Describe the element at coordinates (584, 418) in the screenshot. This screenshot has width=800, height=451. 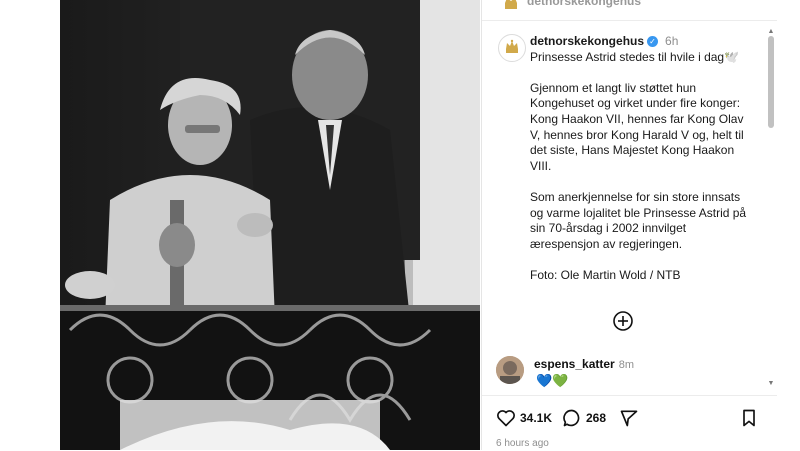
I see `comment-button: 268` at that location.